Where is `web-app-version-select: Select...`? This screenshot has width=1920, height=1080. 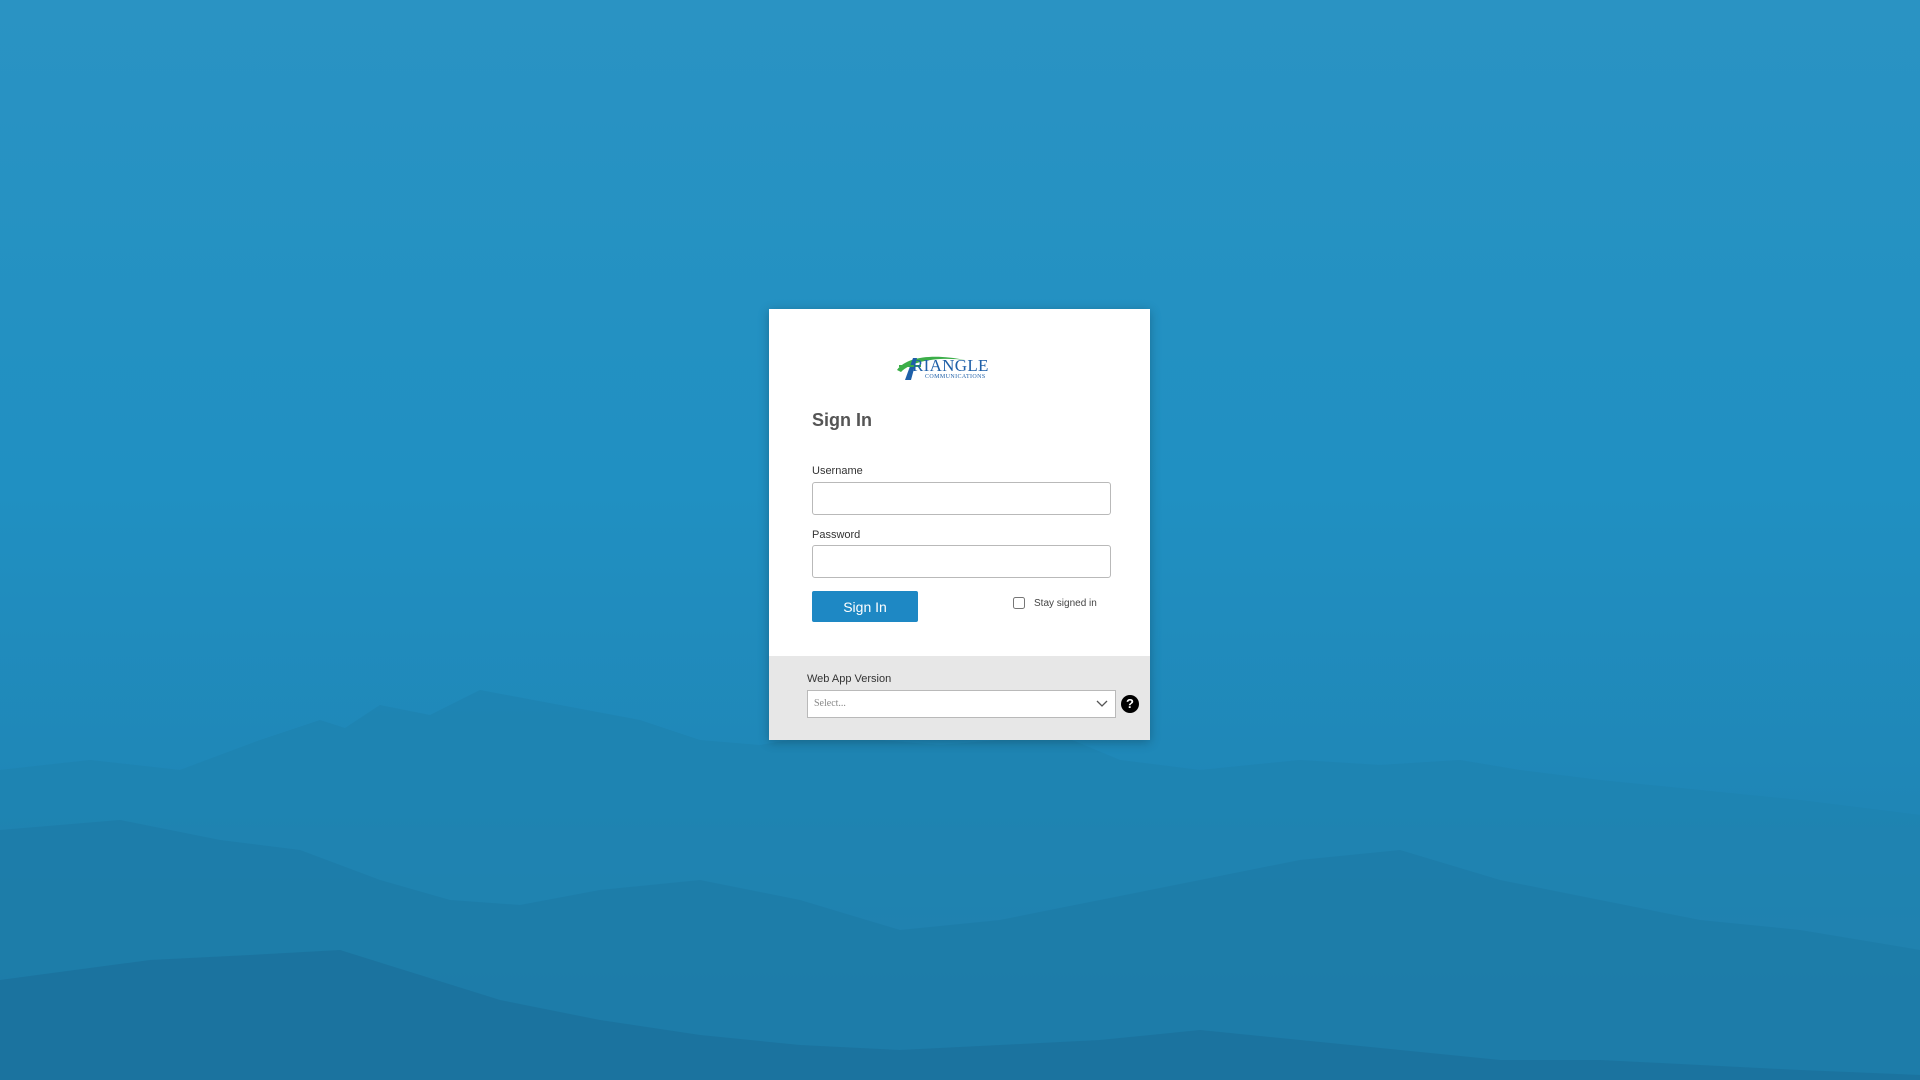
web-app-version-select: Select... is located at coordinates (961, 704).